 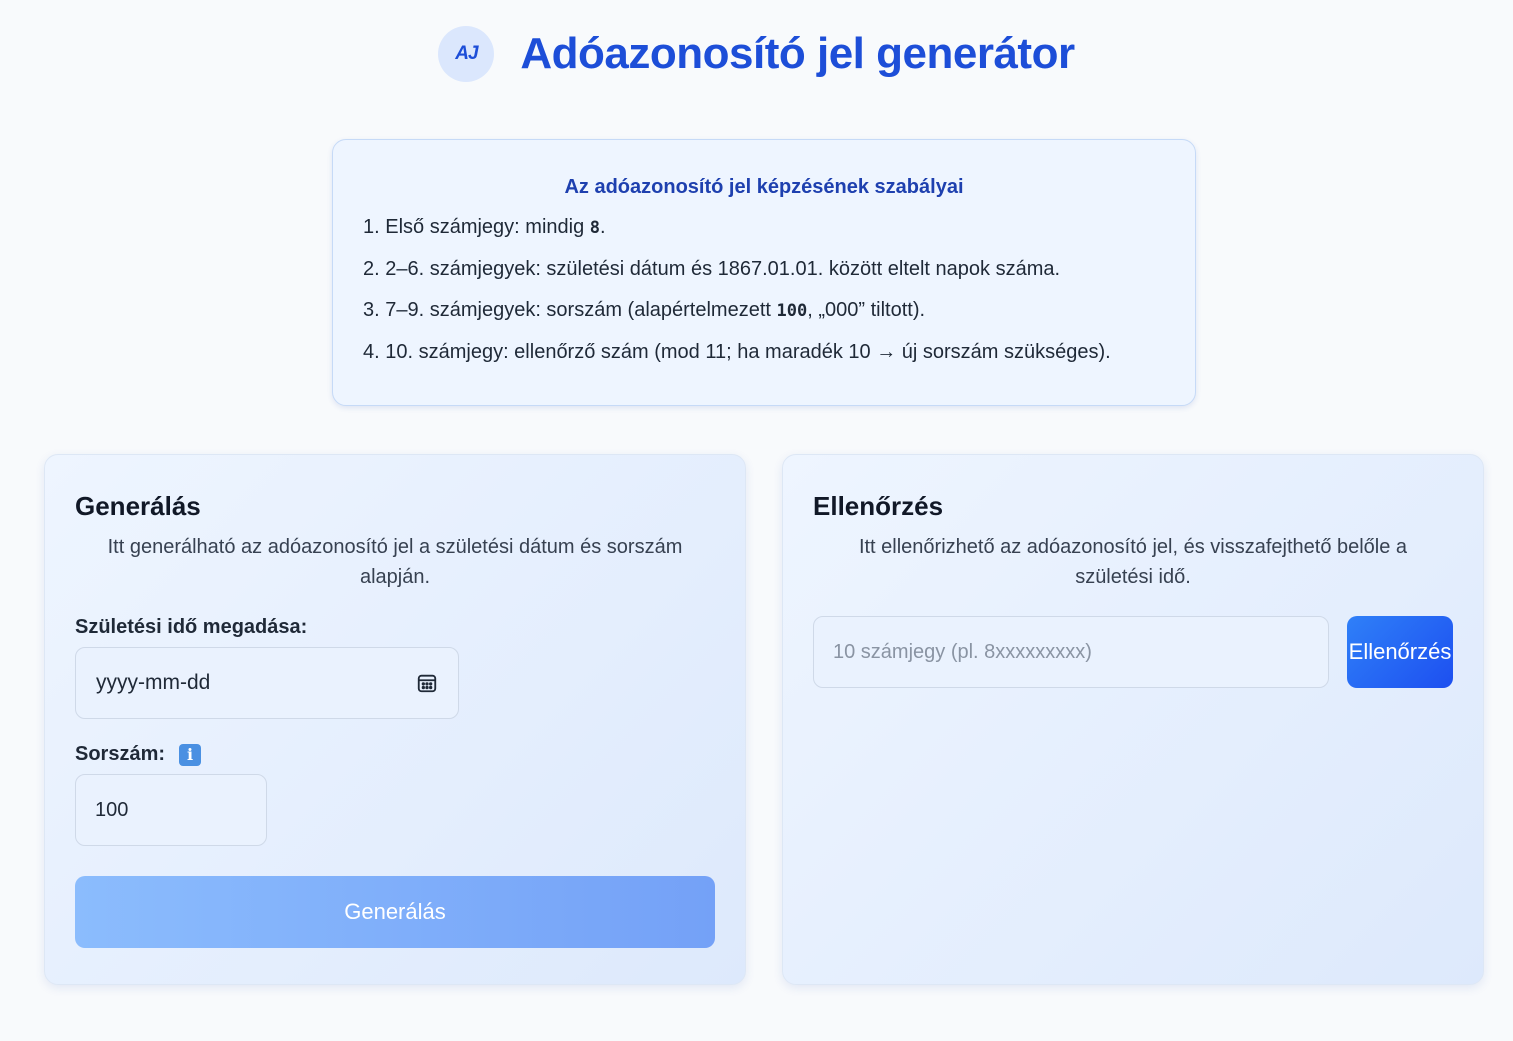 What do you see at coordinates (878, 506) in the screenshot?
I see `verify-title: Ellenőrzés` at bounding box center [878, 506].